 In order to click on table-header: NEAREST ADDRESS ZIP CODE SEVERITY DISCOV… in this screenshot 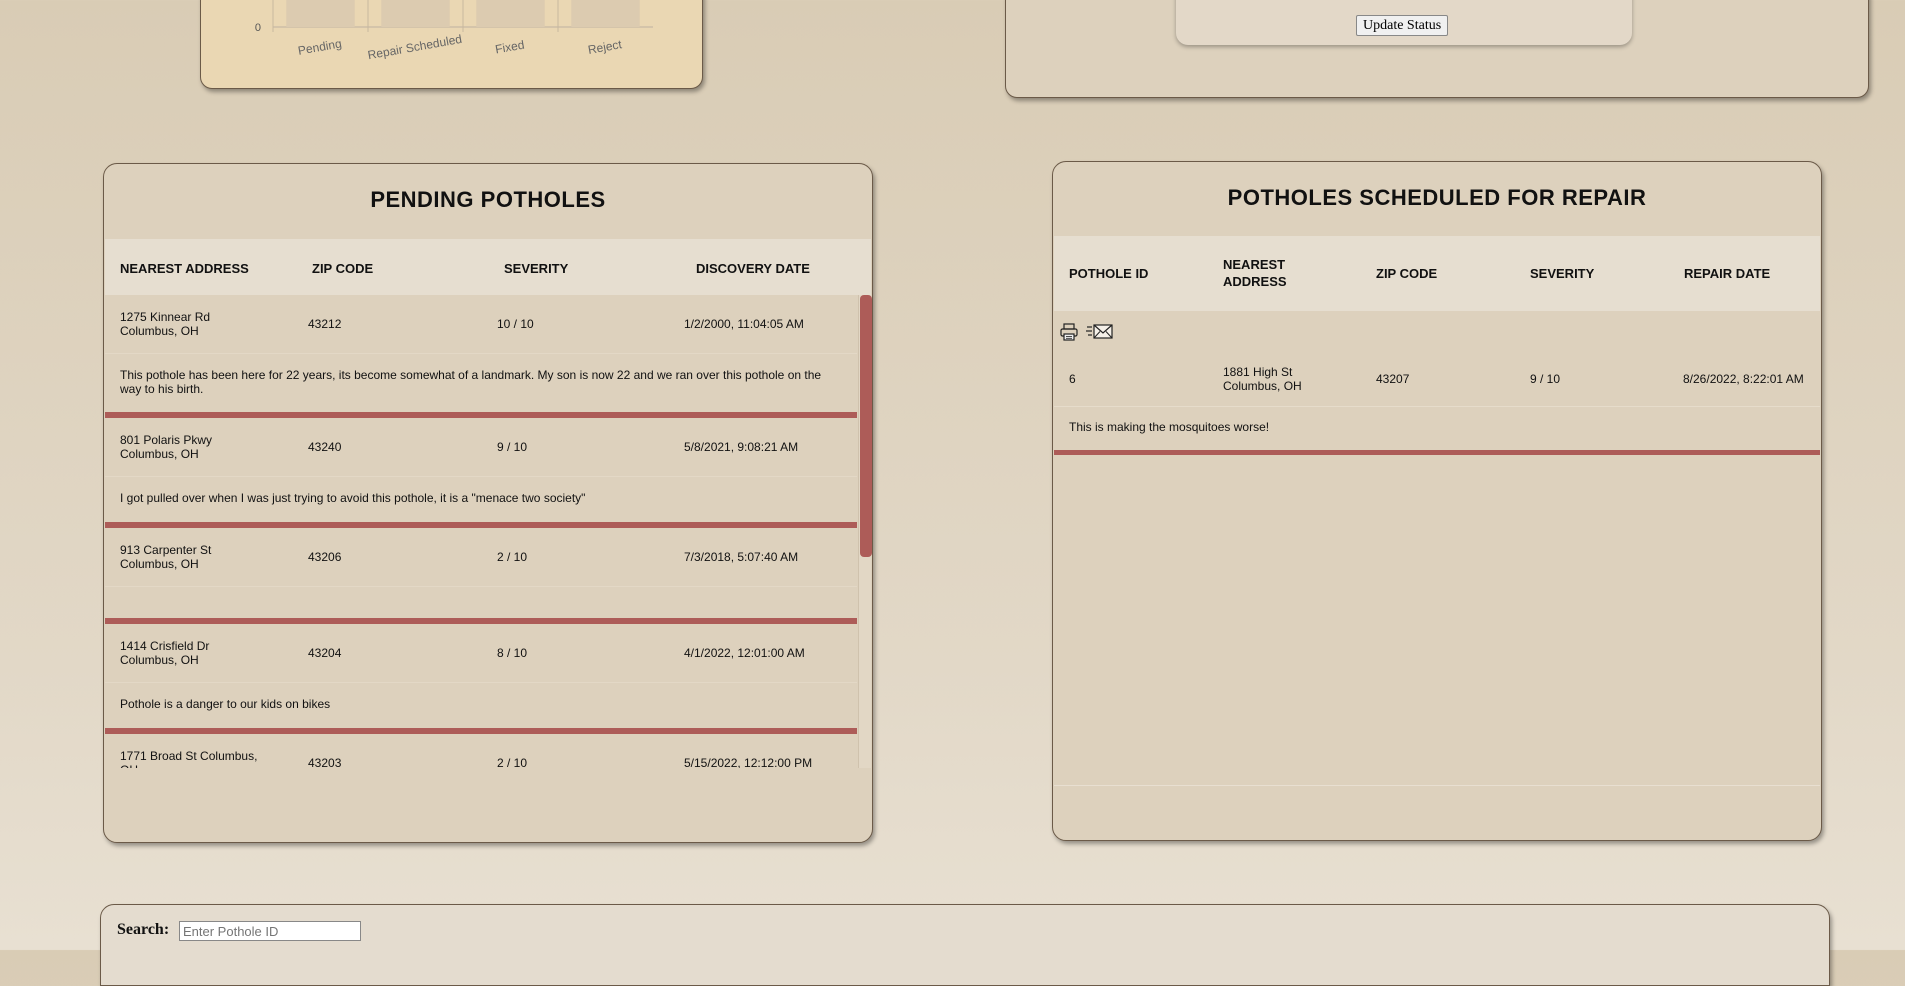, I will do `click(488, 267)`.